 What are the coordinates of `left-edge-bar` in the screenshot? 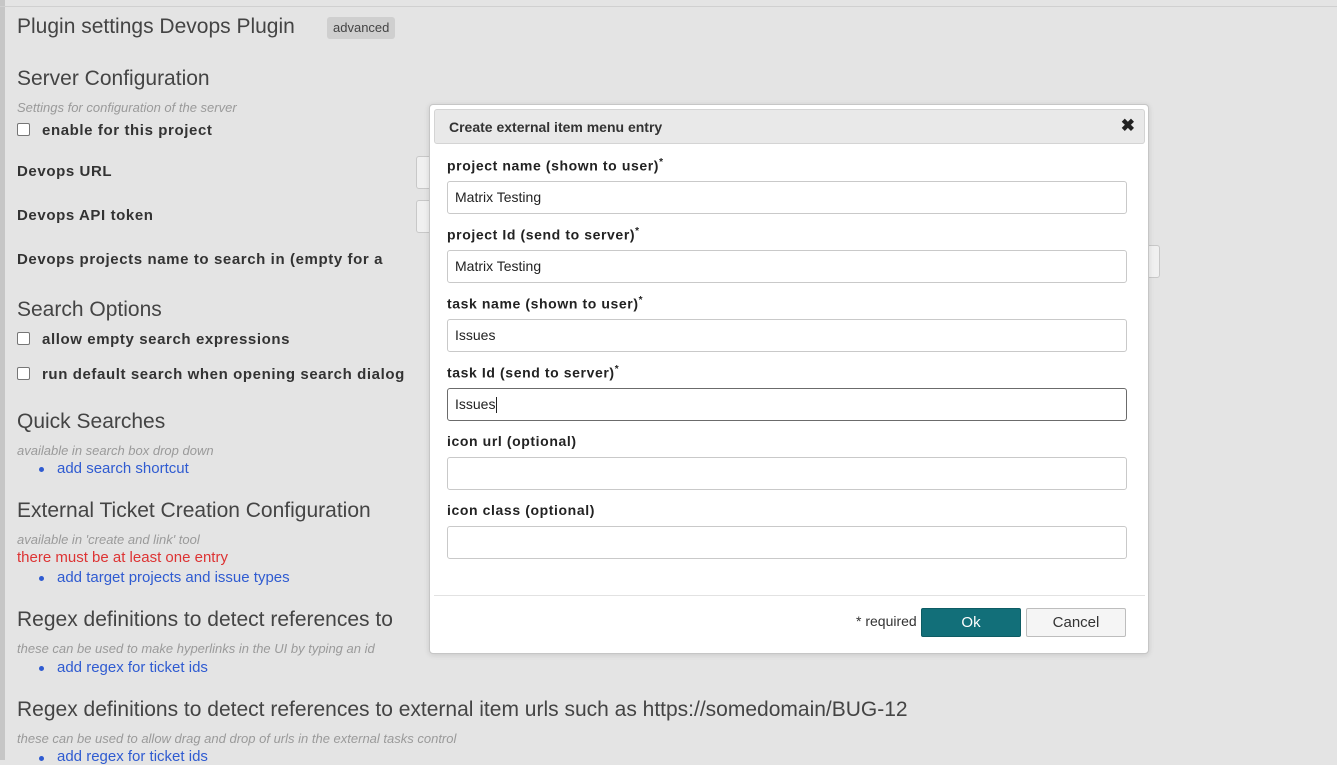 It's located at (2, 380).